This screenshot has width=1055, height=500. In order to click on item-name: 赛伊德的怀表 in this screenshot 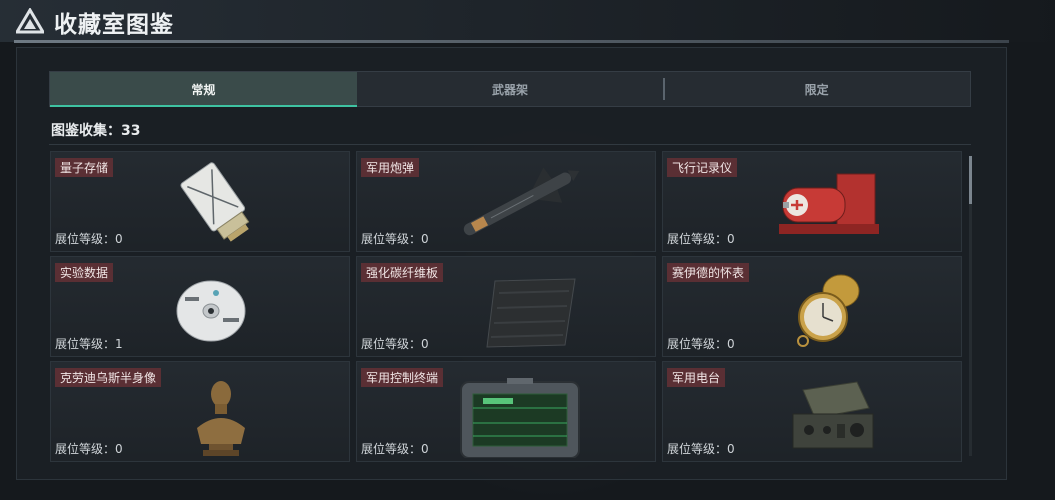, I will do `click(708, 272)`.